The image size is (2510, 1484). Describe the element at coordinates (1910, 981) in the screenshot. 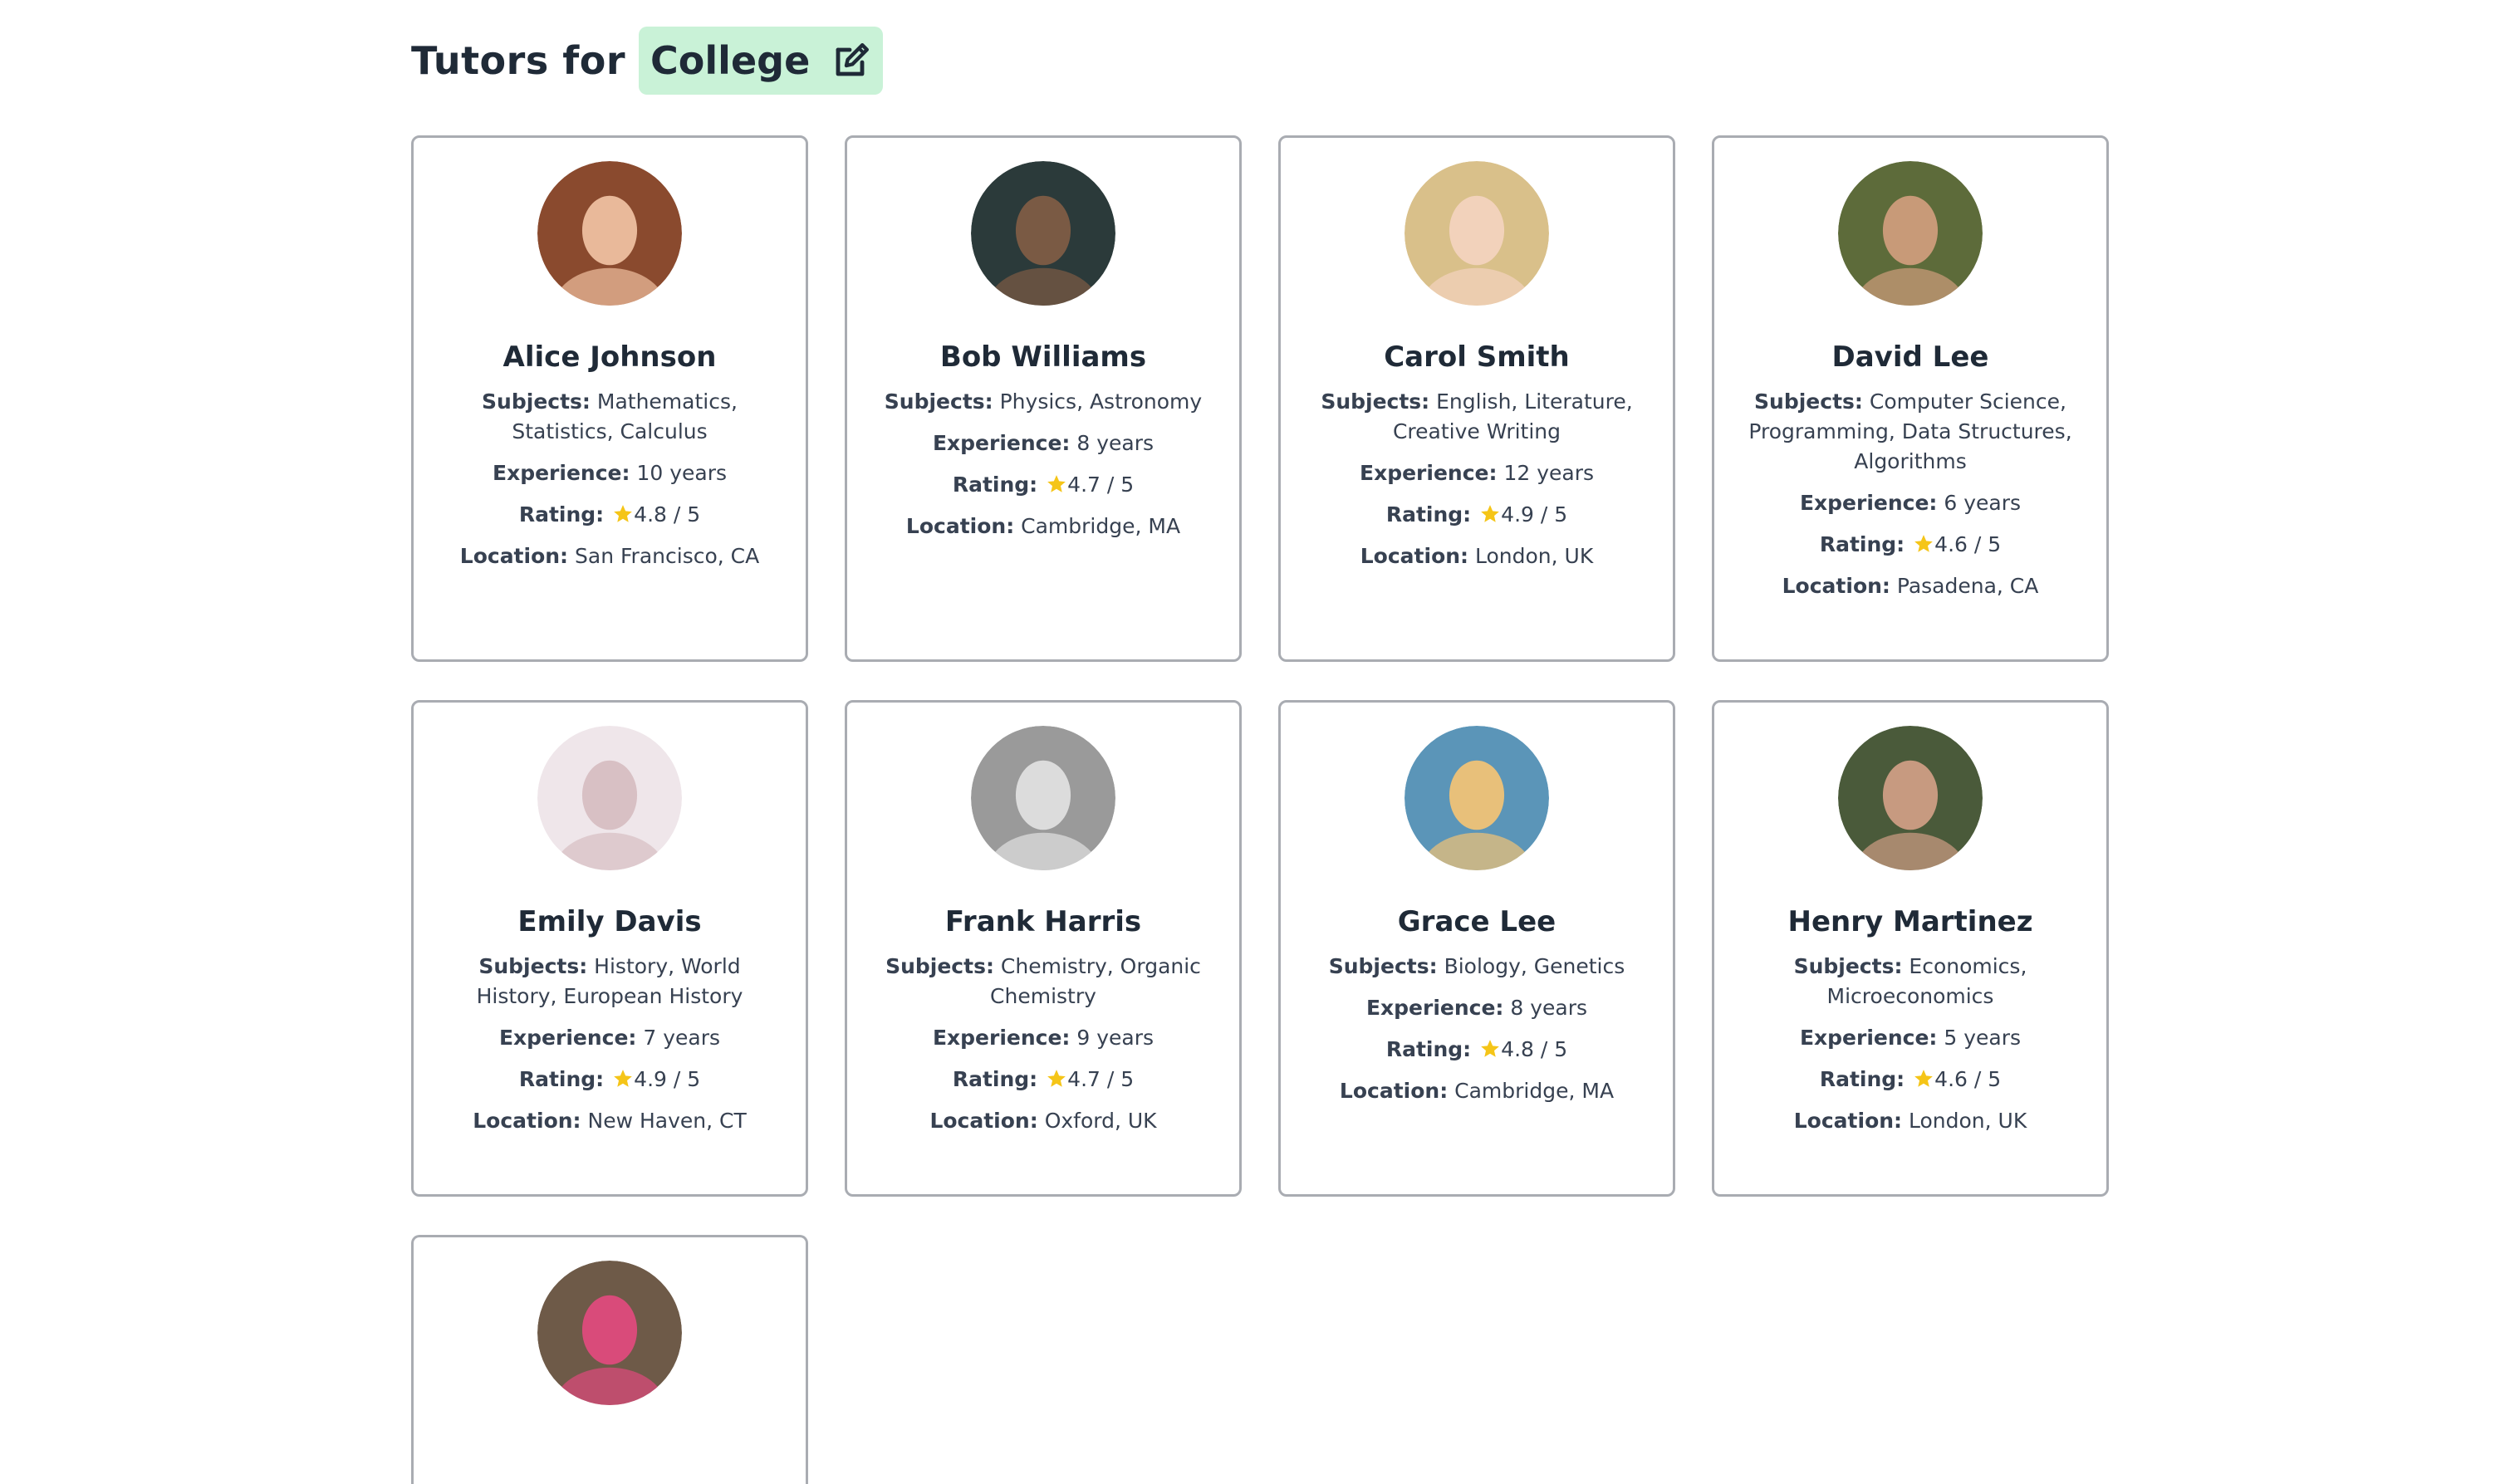

I see `tutor-subjects: Subjects: Economics, Microeconomics` at that location.